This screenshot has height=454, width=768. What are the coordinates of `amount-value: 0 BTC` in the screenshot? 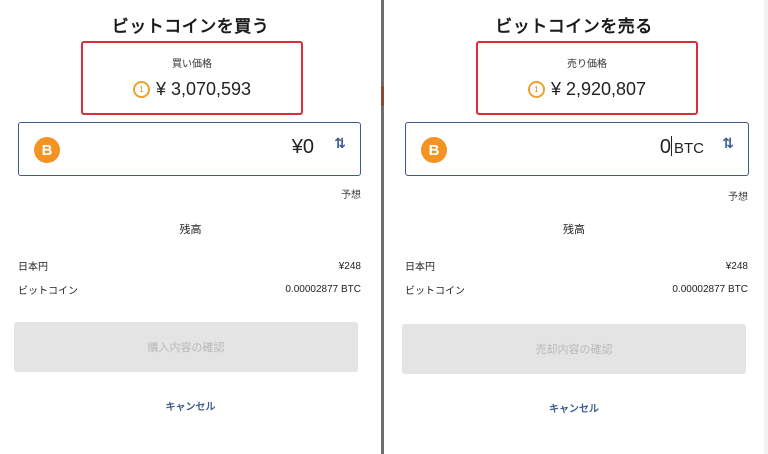 It's located at (682, 147).